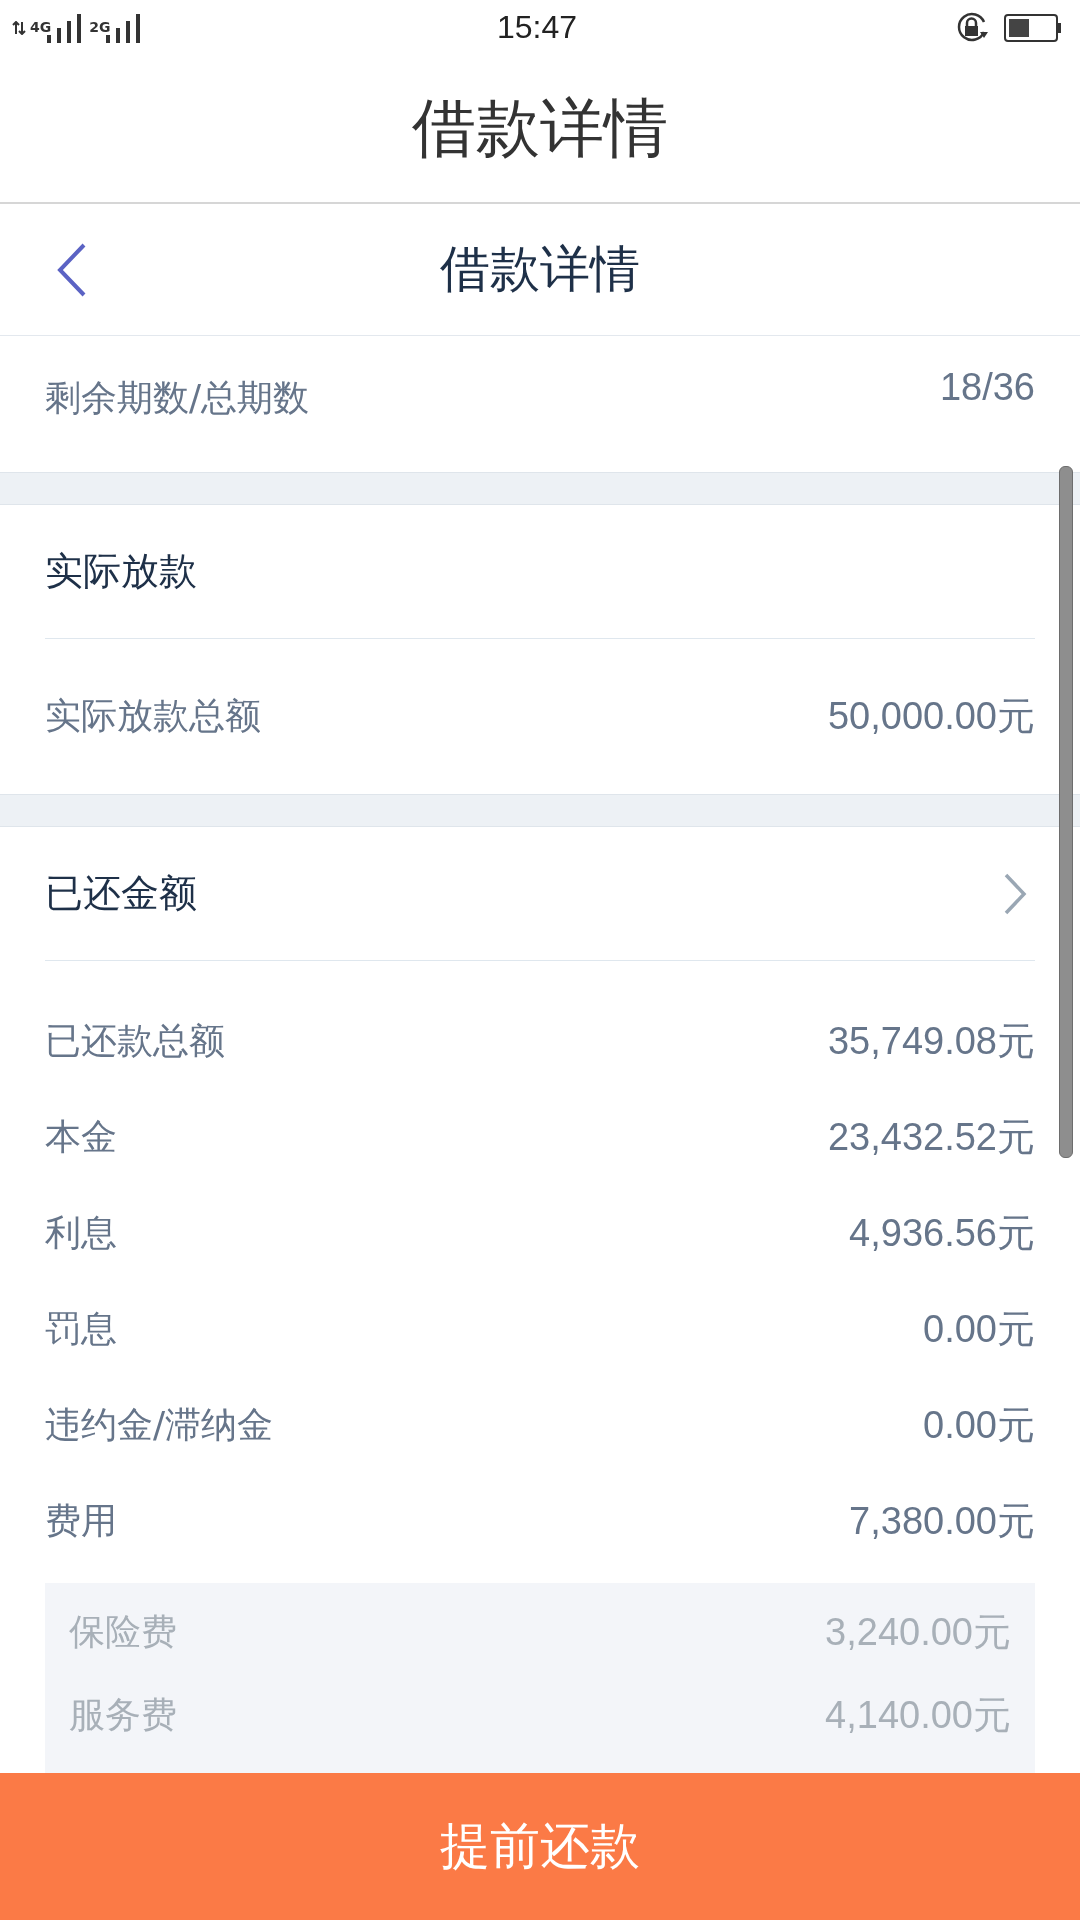  What do you see at coordinates (81, 1232) in the screenshot?
I see `row-label: 利息` at bounding box center [81, 1232].